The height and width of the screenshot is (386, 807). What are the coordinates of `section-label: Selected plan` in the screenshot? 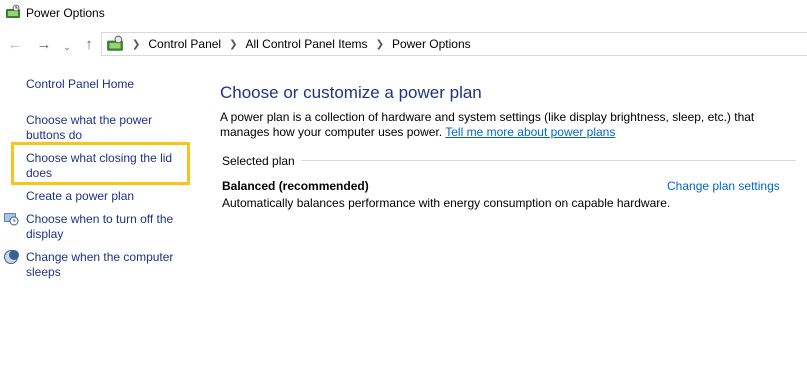 It's located at (261, 161).